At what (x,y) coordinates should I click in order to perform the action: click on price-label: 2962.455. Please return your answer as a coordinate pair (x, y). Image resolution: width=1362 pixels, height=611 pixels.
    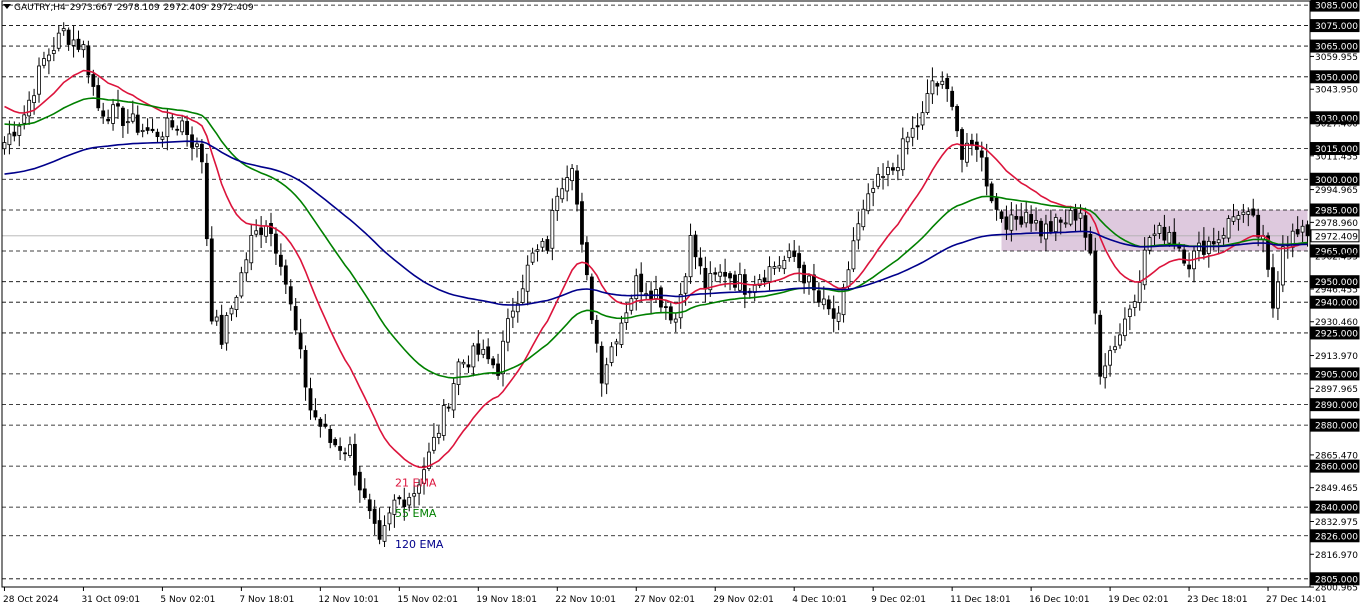
    Looking at the image, I should click on (1336, 258).